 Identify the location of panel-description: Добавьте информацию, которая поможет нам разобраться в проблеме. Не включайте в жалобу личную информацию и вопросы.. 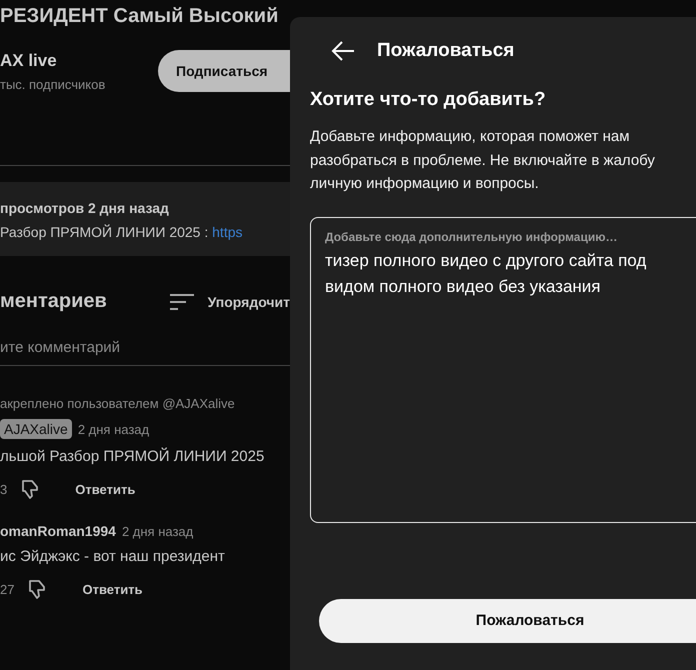
(483, 160).